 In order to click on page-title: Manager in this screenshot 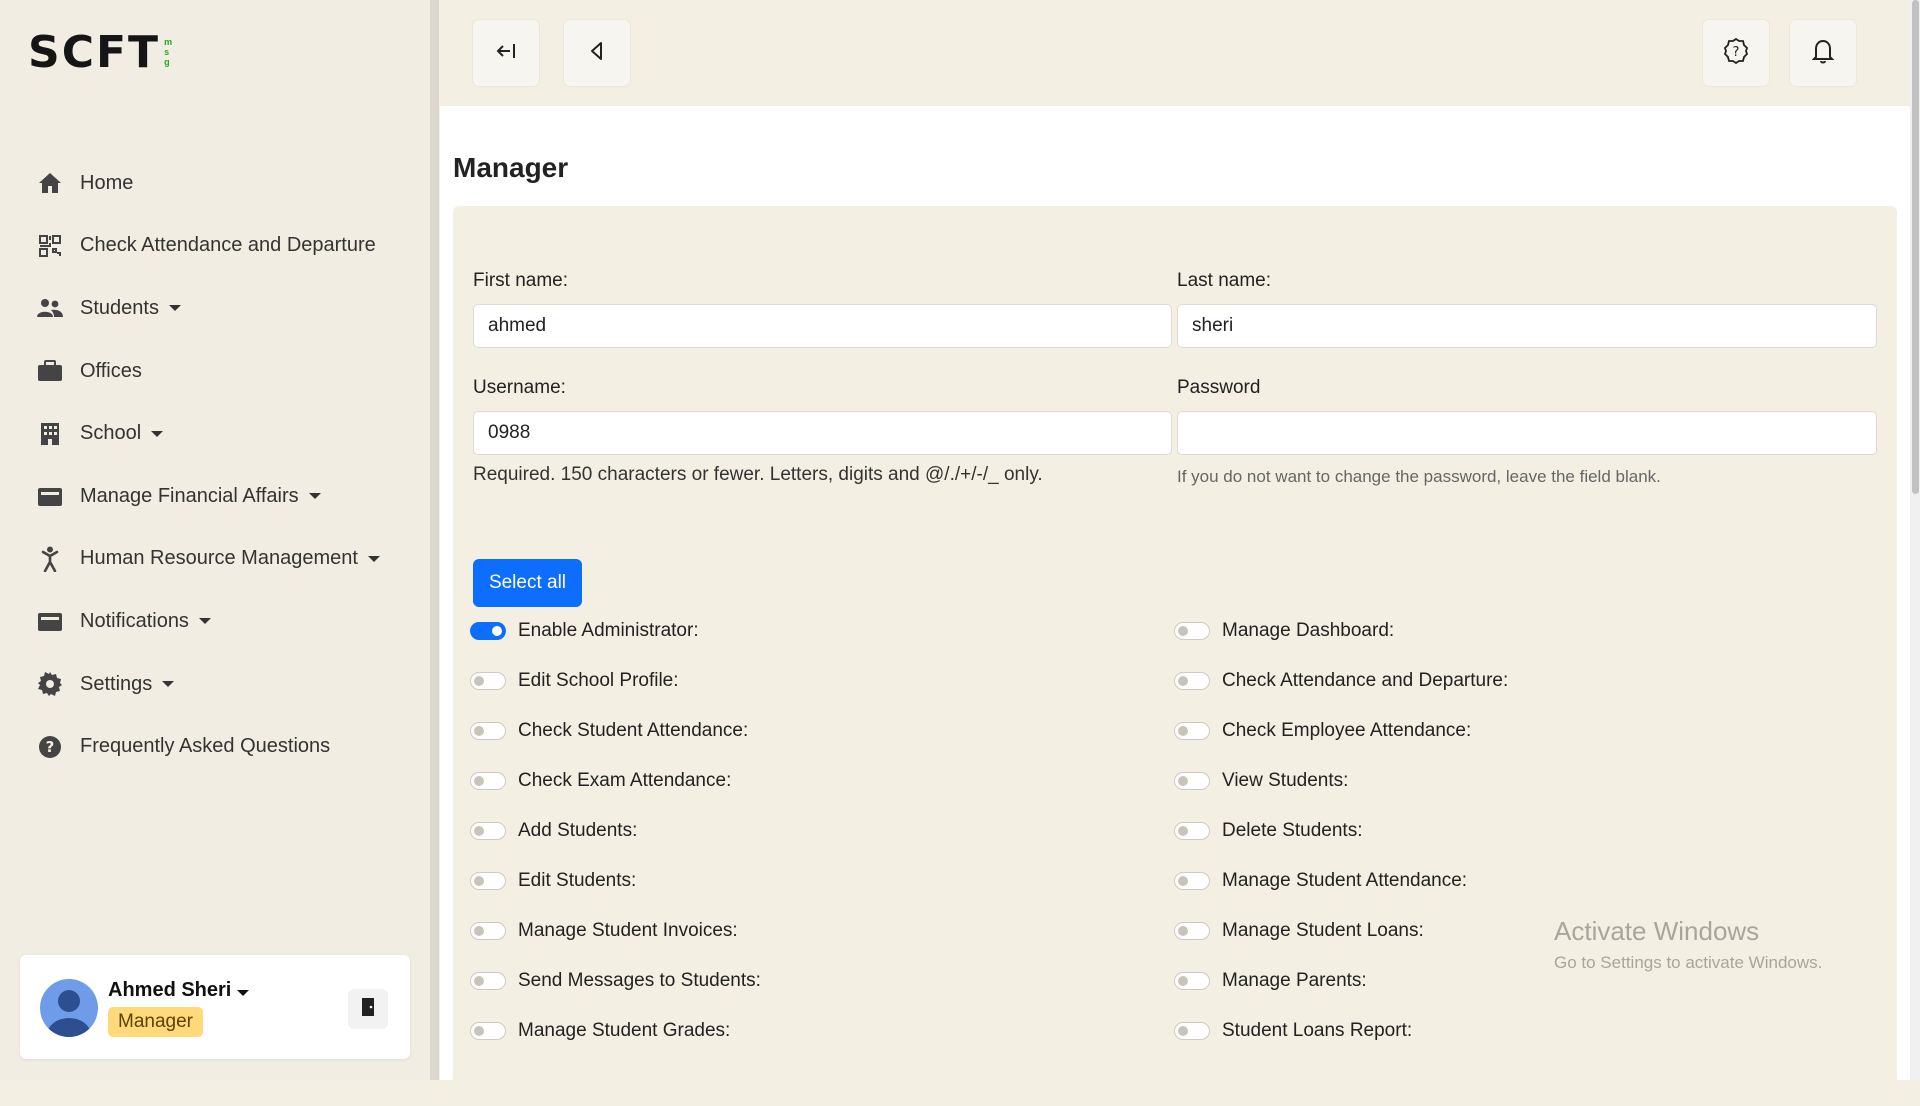, I will do `click(511, 167)`.